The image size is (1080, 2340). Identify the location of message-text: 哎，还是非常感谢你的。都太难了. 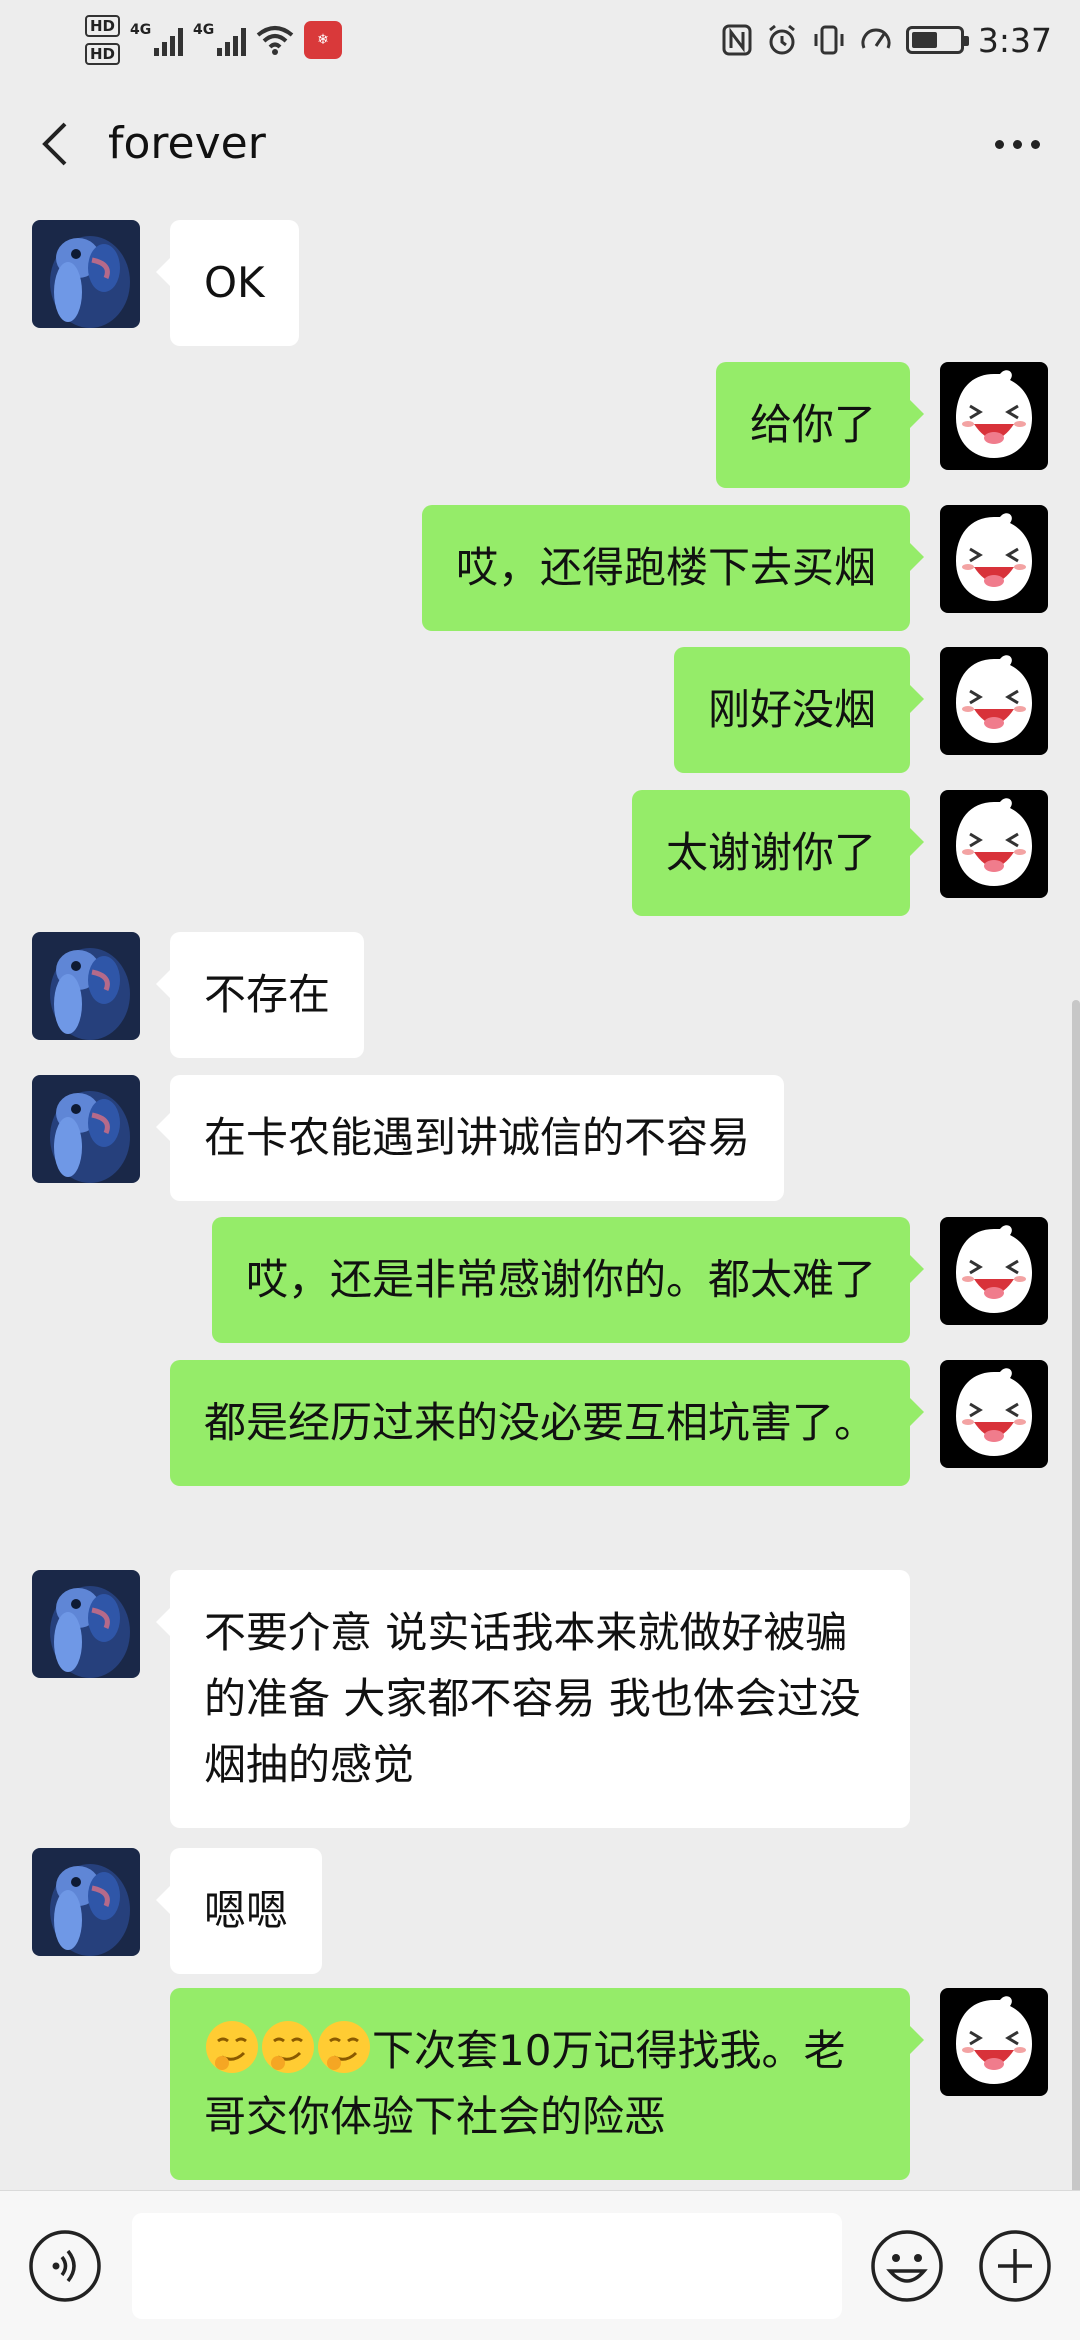
(560, 1279).